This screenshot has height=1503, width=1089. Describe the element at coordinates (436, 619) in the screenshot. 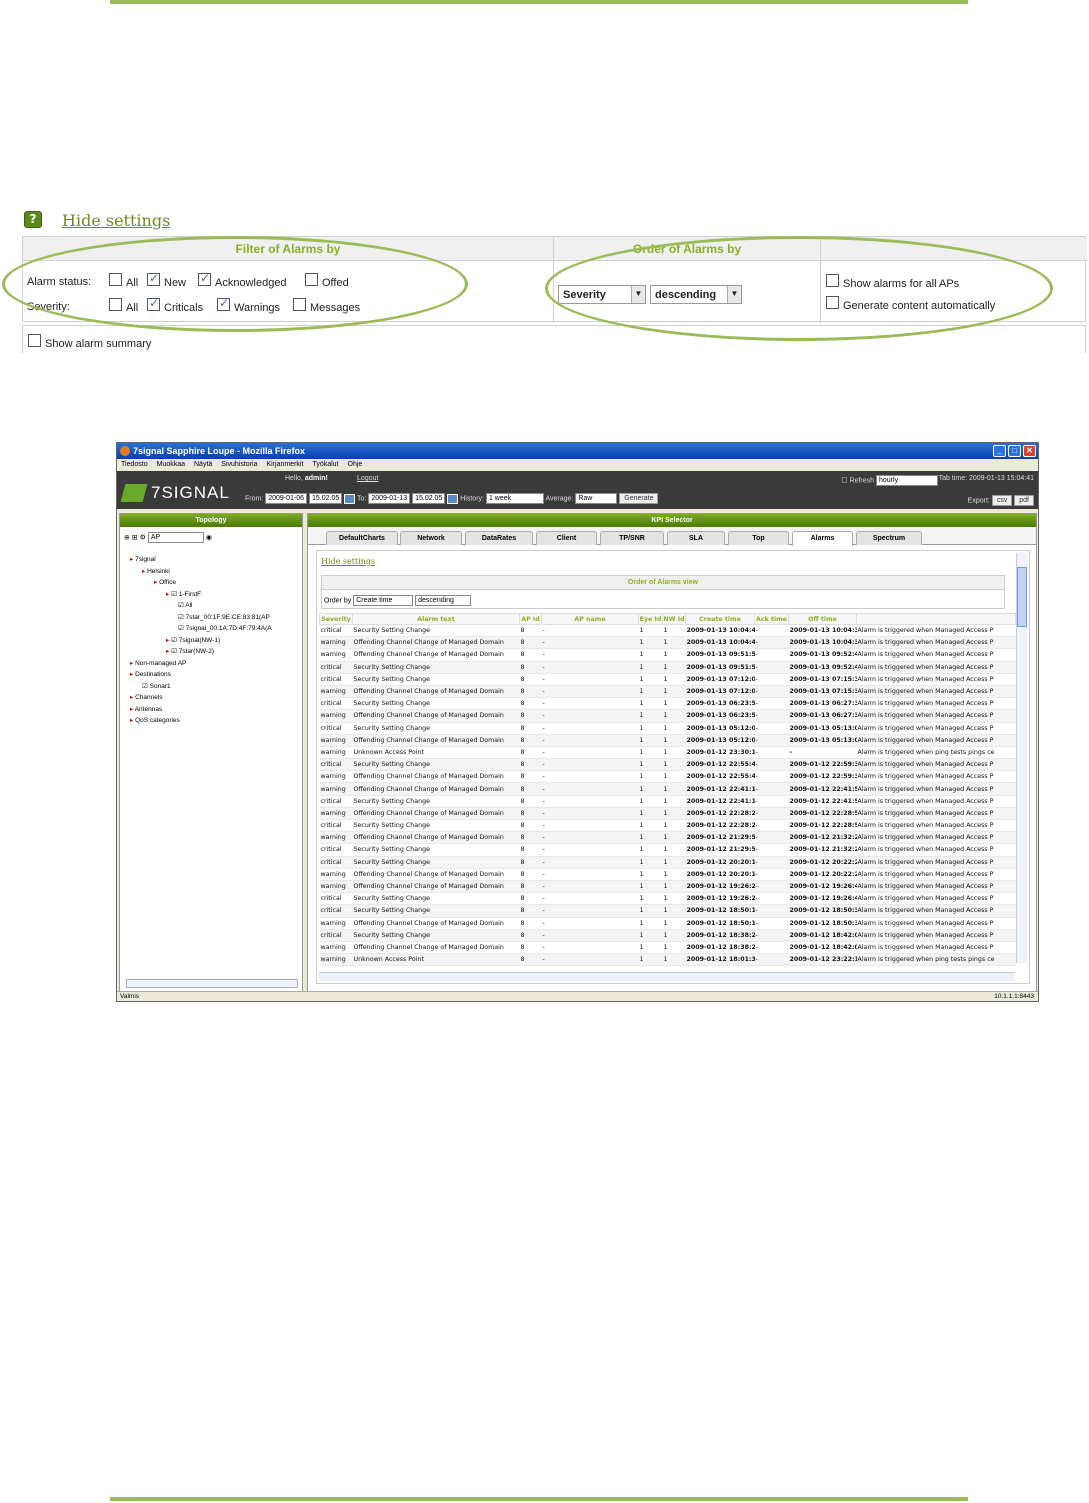

I see `column-header: Alarm text` at that location.